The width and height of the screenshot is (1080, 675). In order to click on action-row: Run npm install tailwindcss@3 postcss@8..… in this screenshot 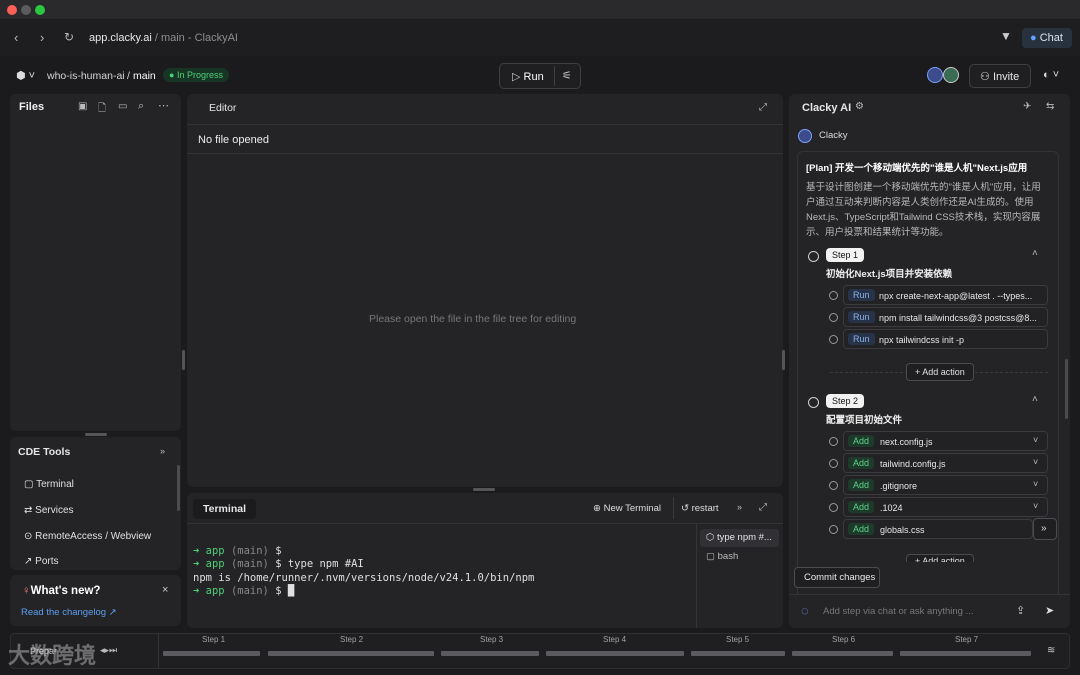, I will do `click(945, 317)`.